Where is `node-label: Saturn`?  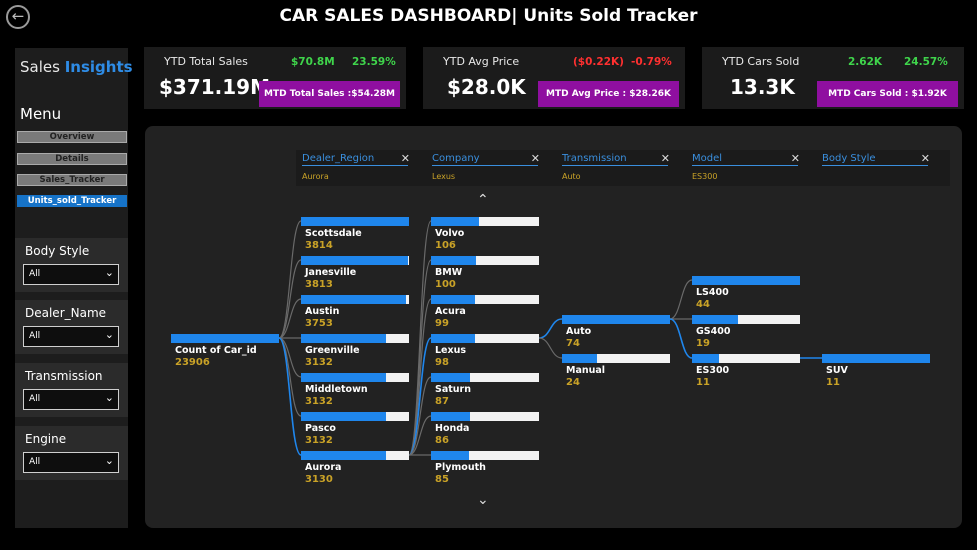
node-label: Saturn is located at coordinates (453, 389).